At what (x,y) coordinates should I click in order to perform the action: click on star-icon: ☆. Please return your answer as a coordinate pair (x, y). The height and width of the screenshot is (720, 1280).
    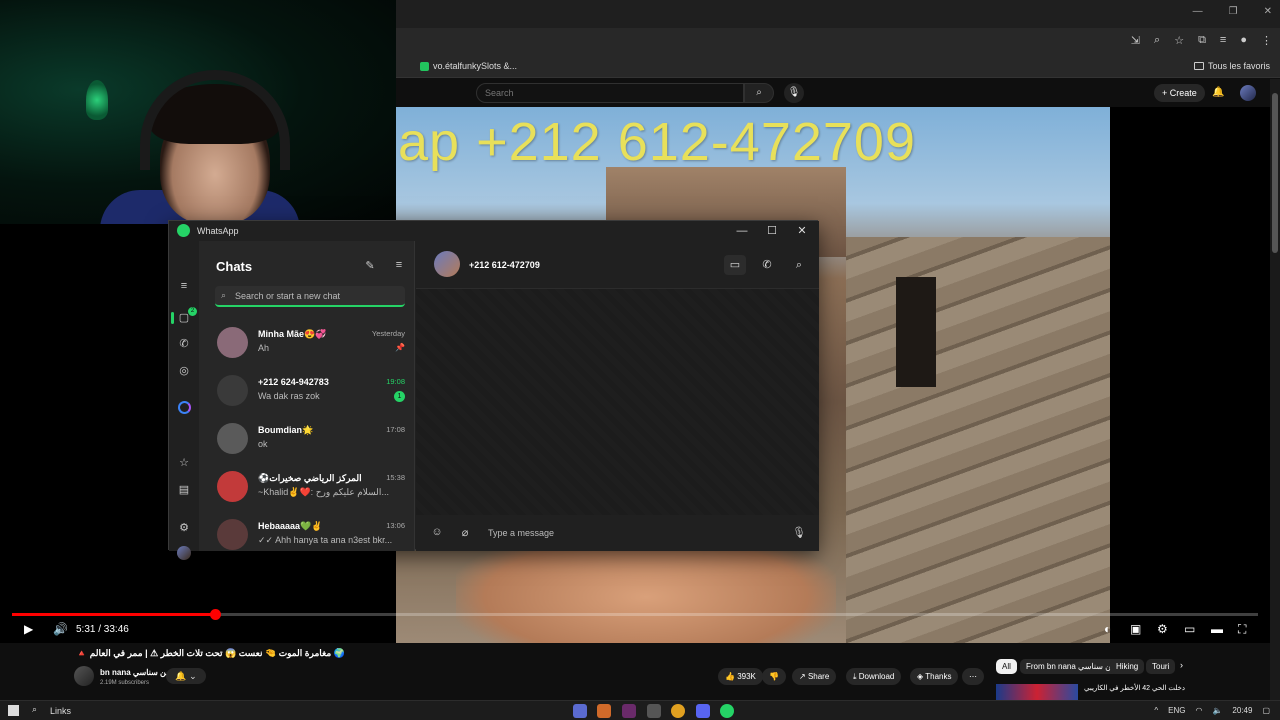
    Looking at the image, I should click on (1179, 40).